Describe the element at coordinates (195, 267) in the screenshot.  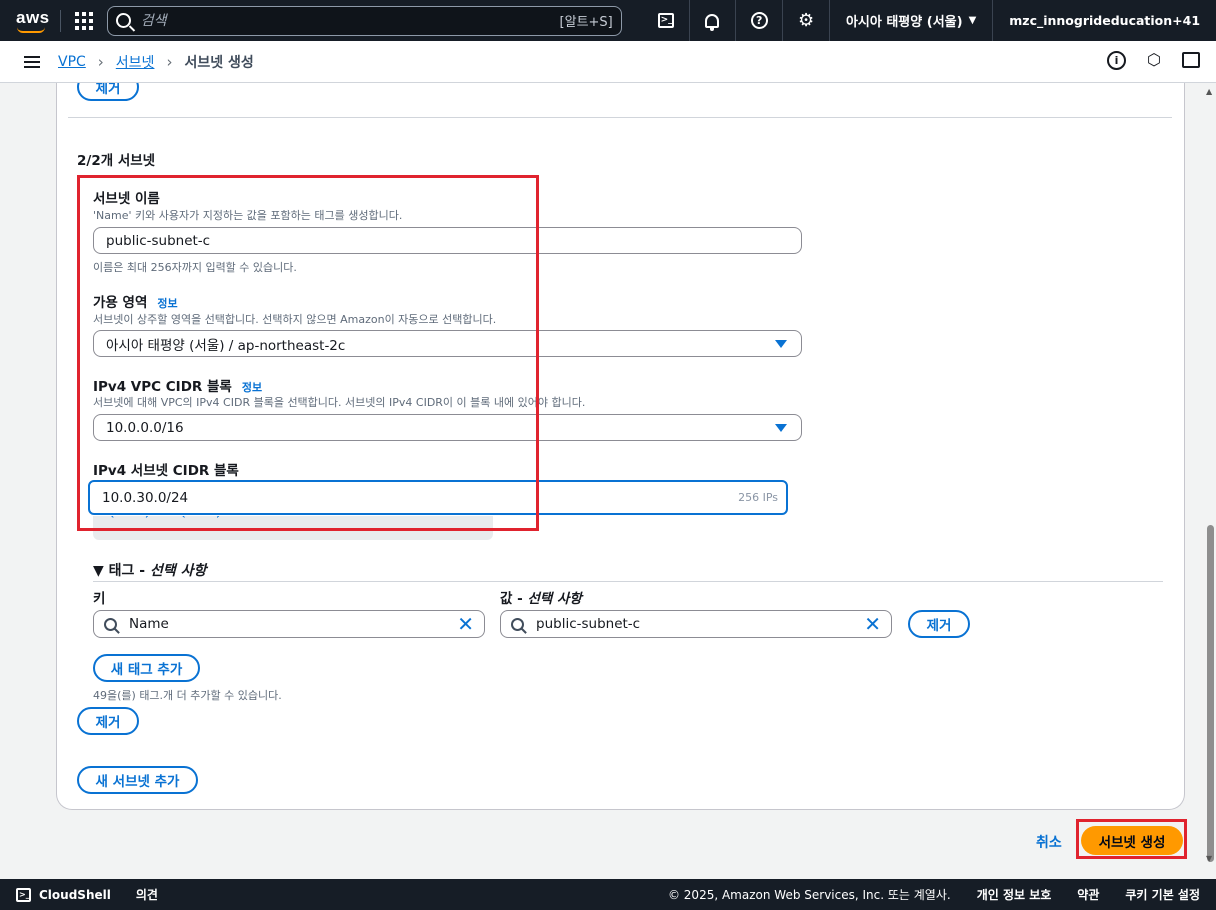
I see `subnet-name-hint: 이름은 최대 256자까지 입력할 수 있습니다.` at that location.